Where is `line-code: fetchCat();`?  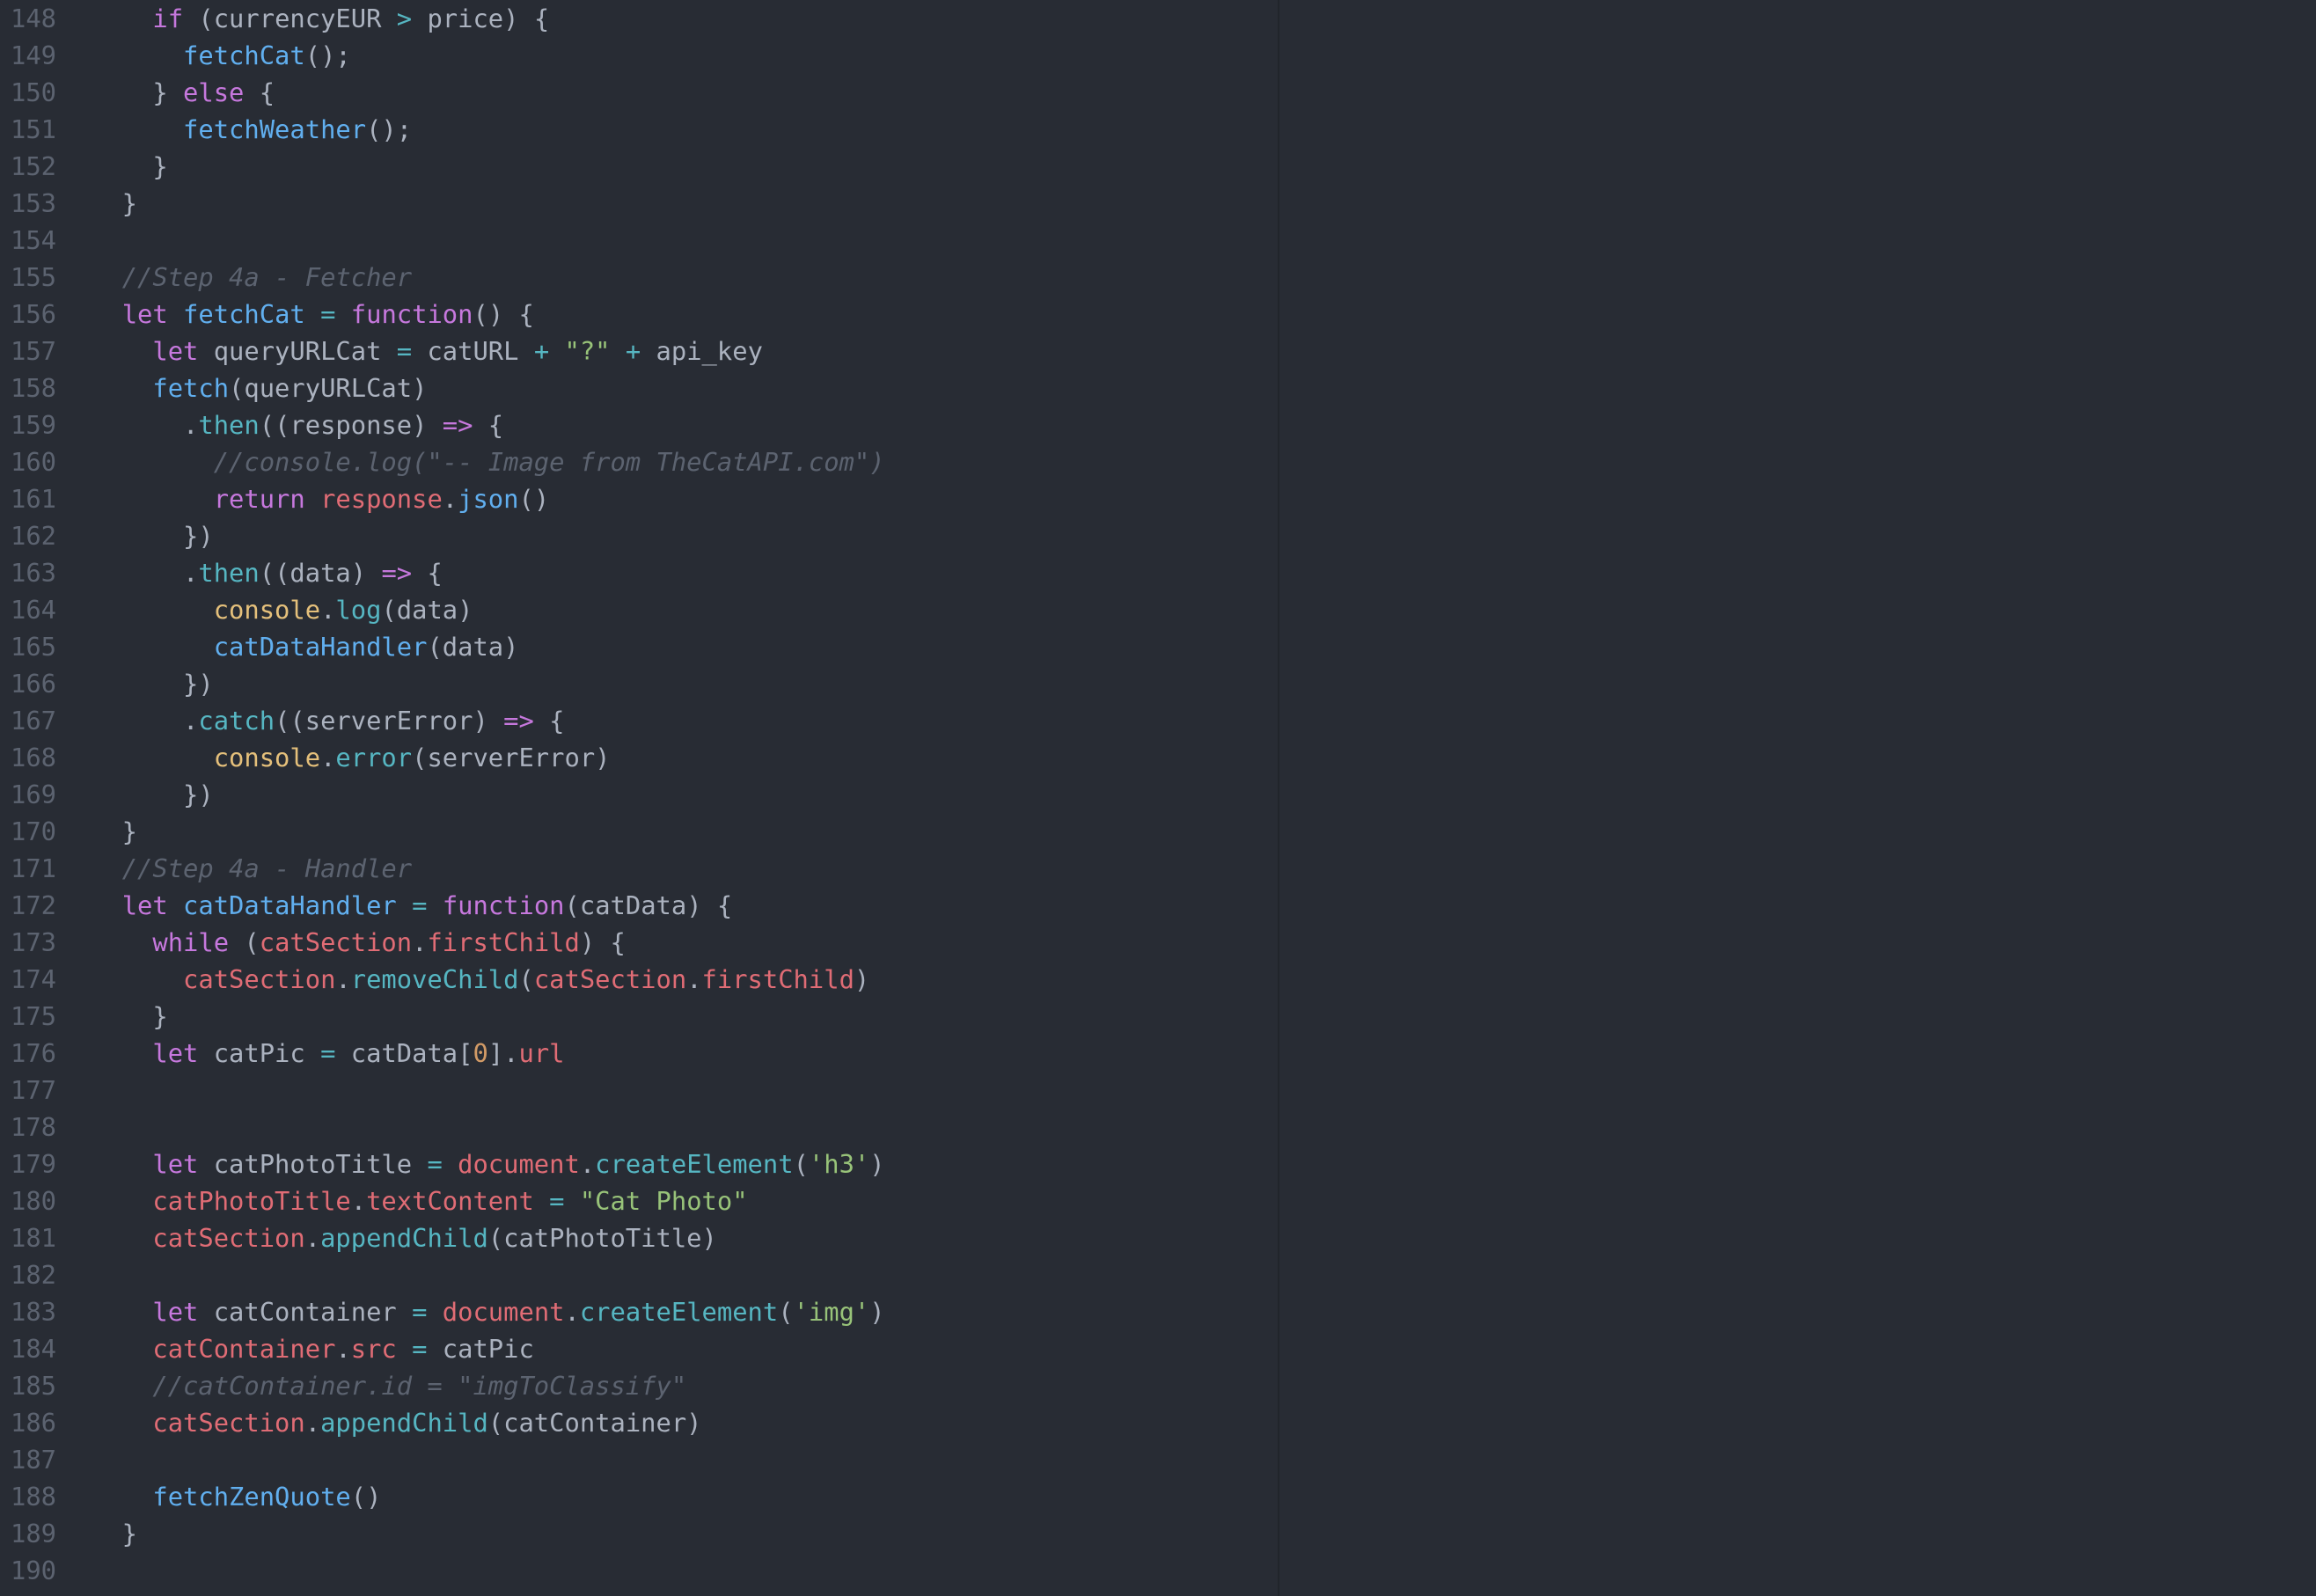 line-code: fetchCat(); is located at coordinates (221, 55).